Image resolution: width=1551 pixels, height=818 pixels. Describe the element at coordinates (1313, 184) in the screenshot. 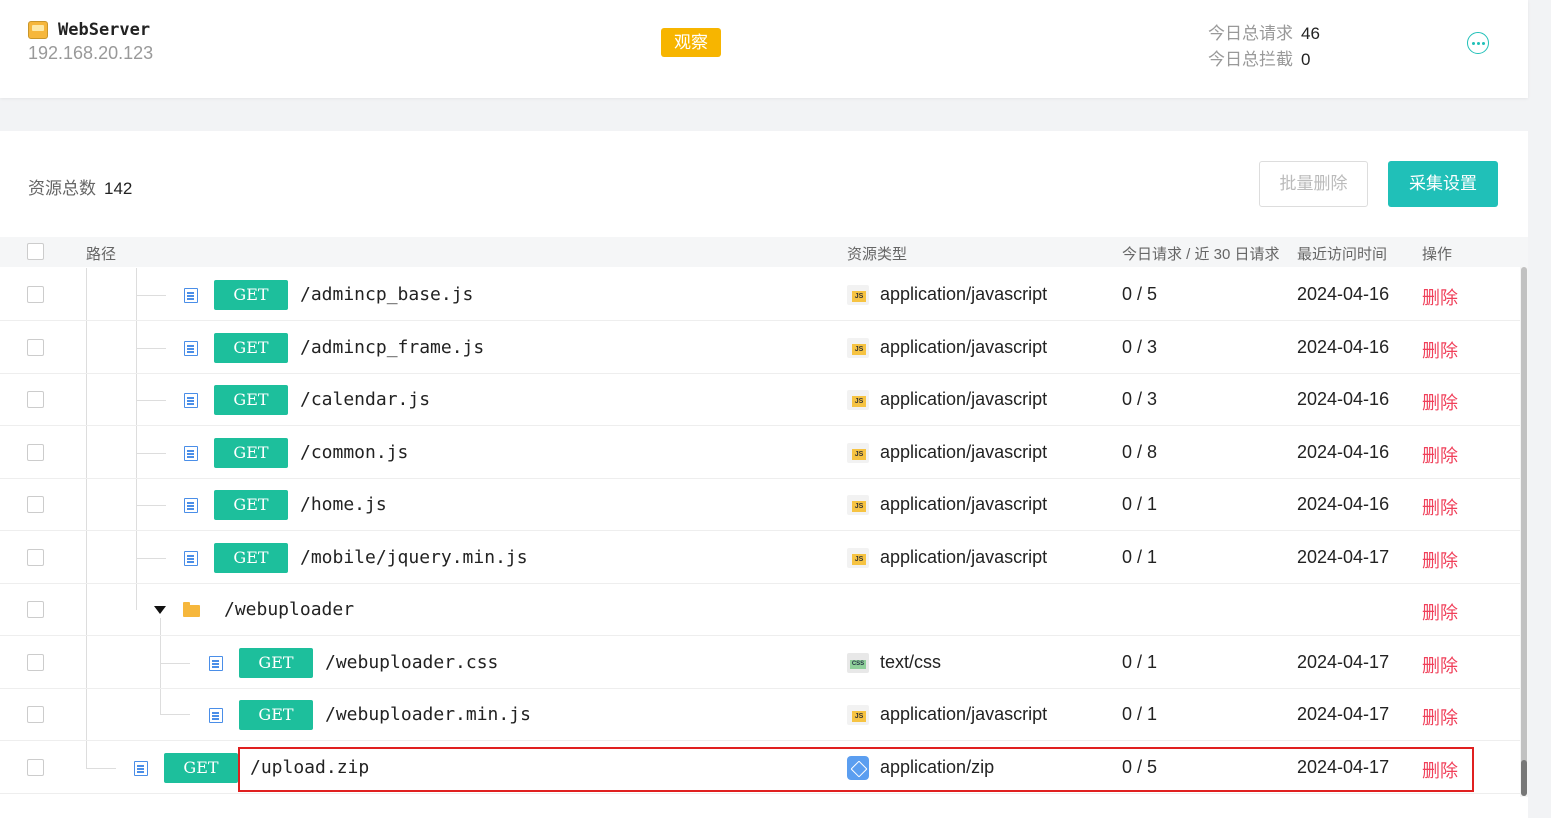

I see `batch-delete-button: 批量删除` at that location.